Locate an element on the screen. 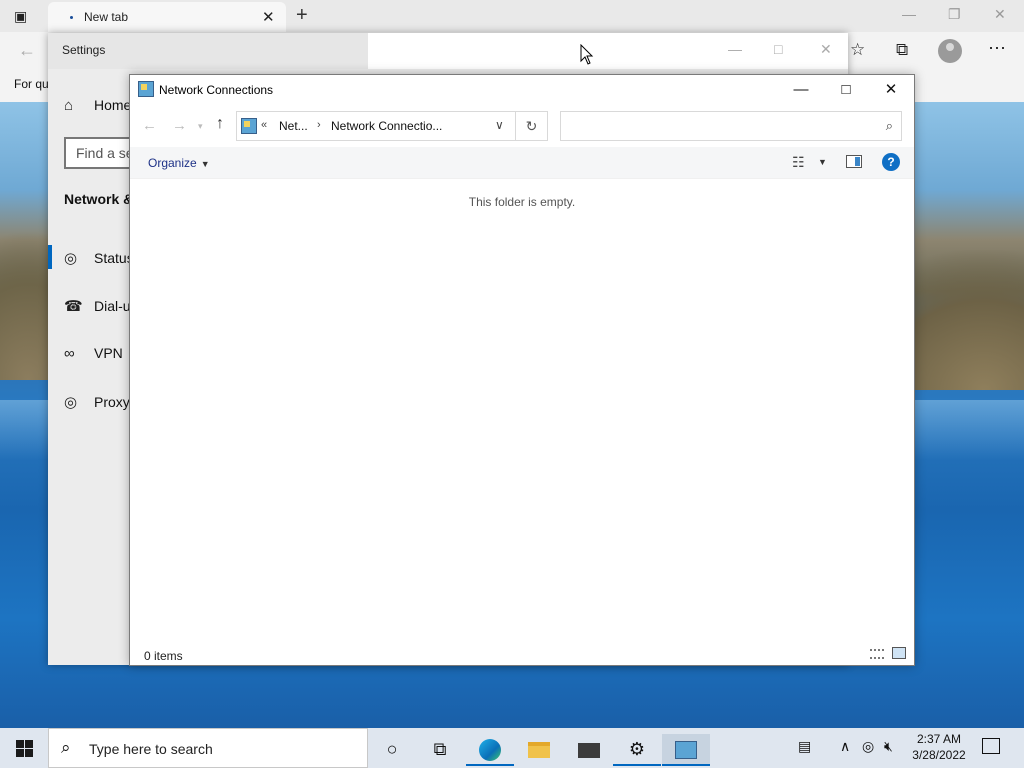 The width and height of the screenshot is (1024, 768). dialup-icon: ☎ is located at coordinates (73, 306).